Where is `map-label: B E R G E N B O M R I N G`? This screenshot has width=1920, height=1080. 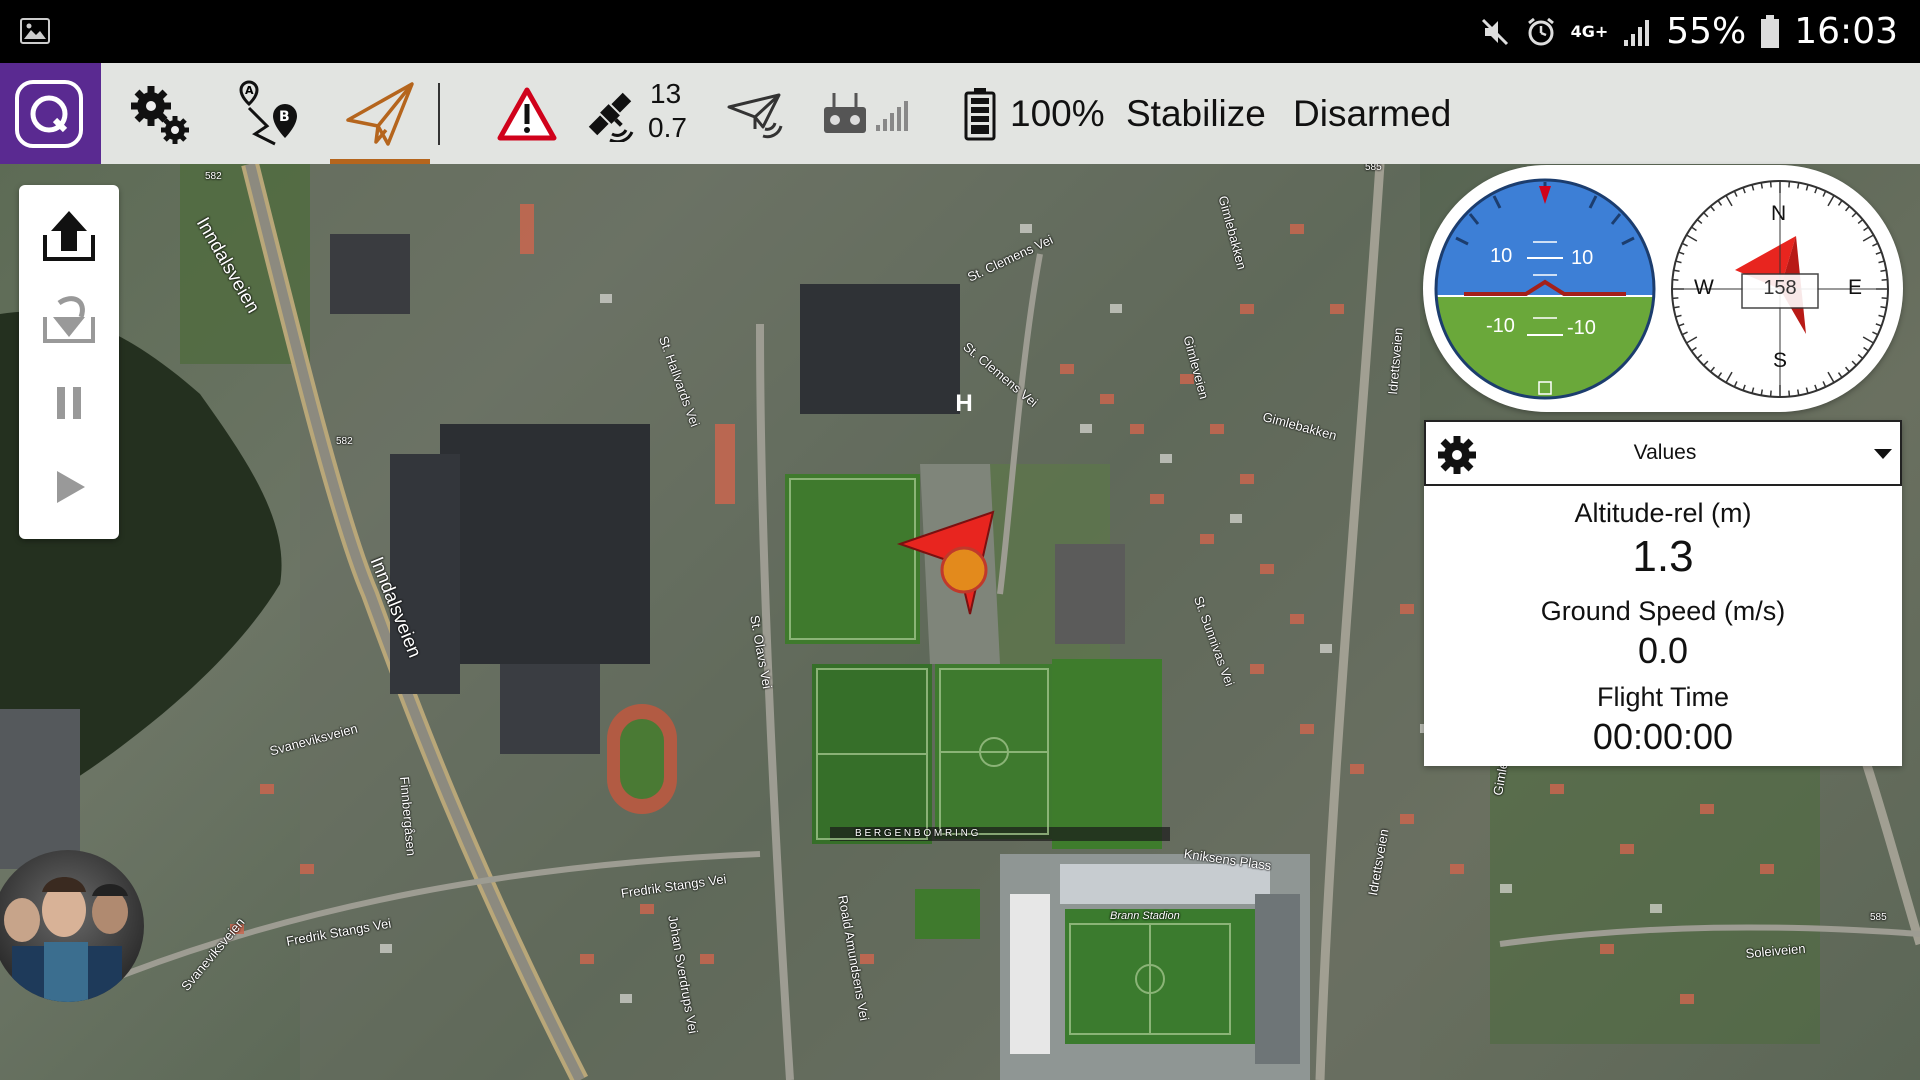 map-label: B E R G E N B O M R I N G is located at coordinates (917, 833).